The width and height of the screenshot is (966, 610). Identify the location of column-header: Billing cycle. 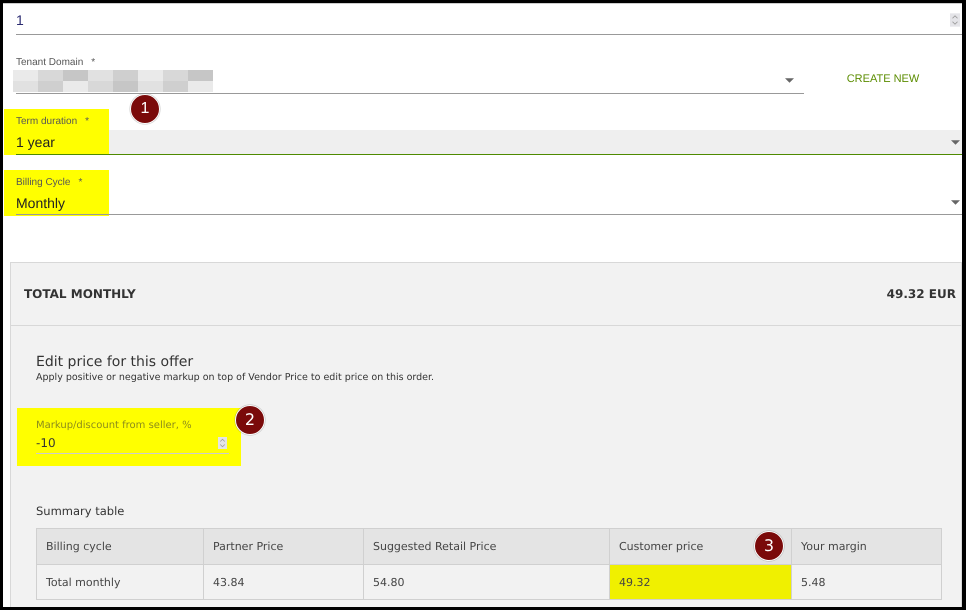
(120, 546).